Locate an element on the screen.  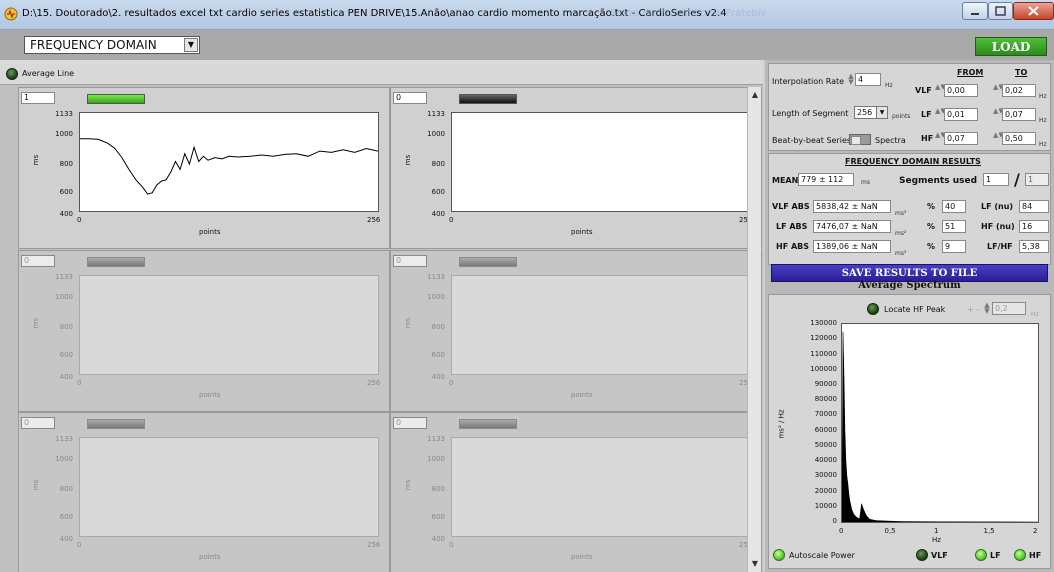
spectrum-y-tick: 100000 is located at coordinates (823, 368).